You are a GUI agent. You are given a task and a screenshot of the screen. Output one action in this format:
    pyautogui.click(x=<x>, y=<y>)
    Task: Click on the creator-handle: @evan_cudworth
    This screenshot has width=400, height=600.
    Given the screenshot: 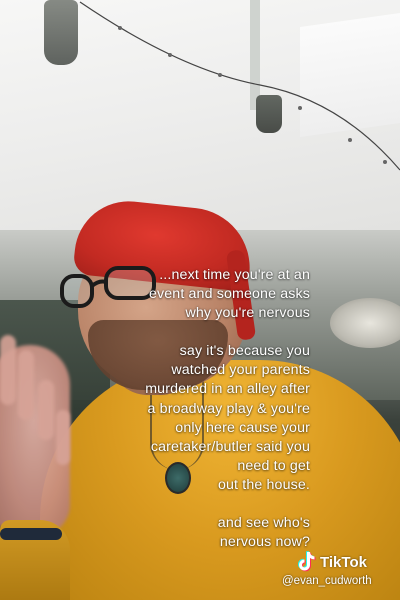 What is the action you would take?
    pyautogui.click(x=327, y=581)
    